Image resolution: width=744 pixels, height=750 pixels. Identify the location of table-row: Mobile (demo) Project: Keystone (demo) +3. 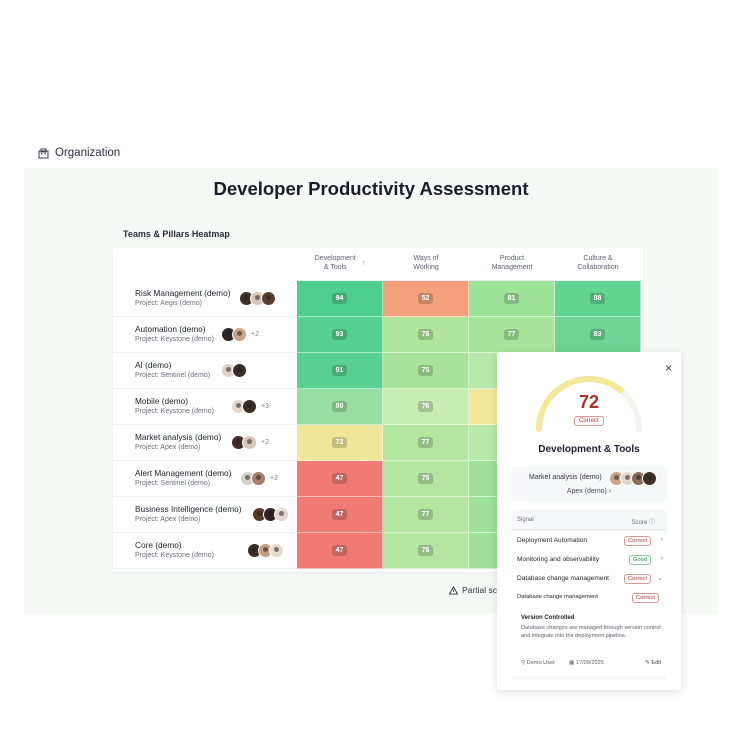
(205, 407).